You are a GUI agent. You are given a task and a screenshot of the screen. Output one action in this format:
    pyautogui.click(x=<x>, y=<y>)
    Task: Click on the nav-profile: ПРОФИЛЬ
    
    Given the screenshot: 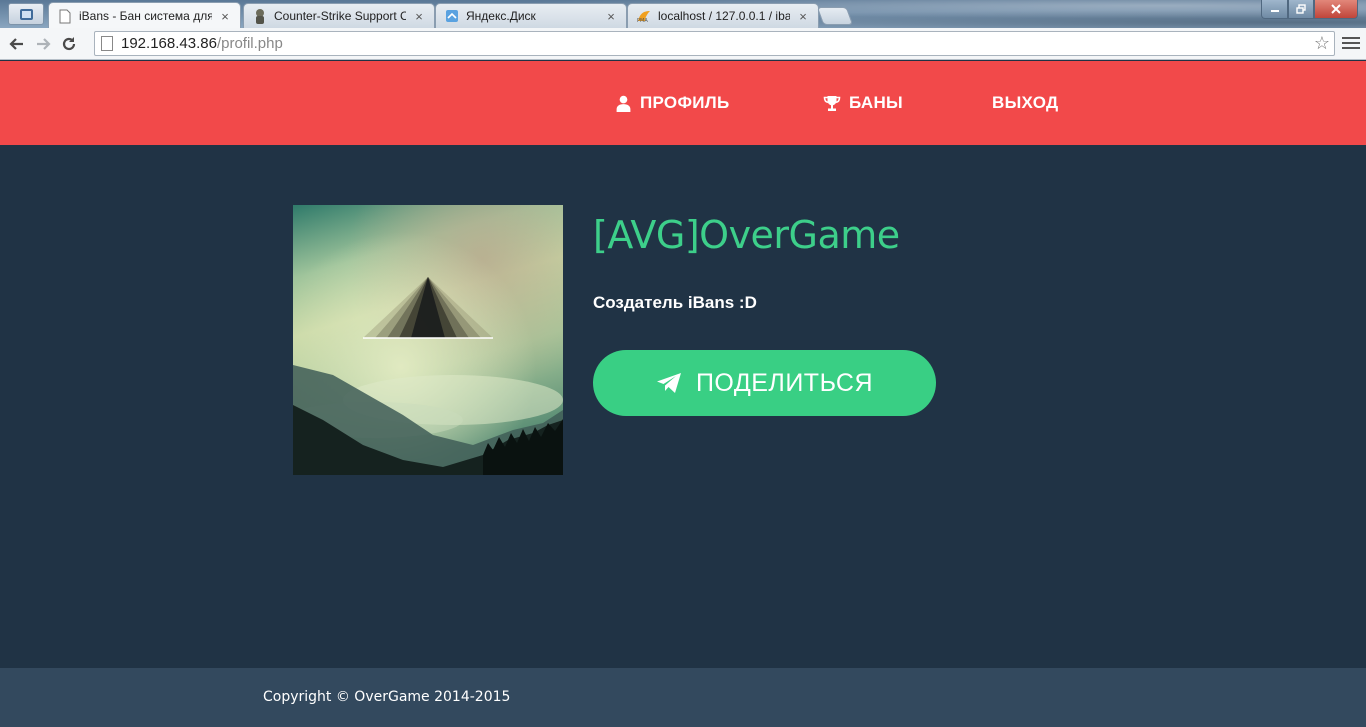 What is the action you would take?
    pyautogui.click(x=672, y=103)
    